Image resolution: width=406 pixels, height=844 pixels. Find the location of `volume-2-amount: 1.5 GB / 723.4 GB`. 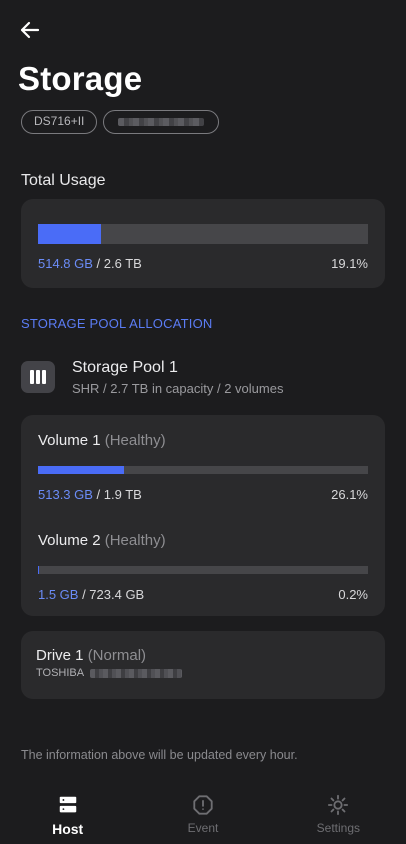

volume-2-amount: 1.5 GB / 723.4 GB is located at coordinates (91, 594).